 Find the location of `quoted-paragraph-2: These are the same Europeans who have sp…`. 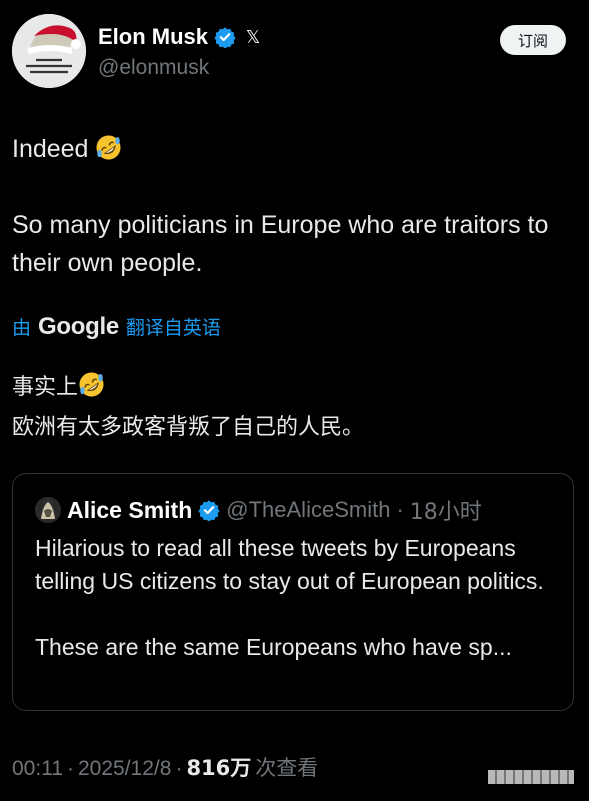

quoted-paragraph-2: These are the same Europeans who have sp… is located at coordinates (273, 647).